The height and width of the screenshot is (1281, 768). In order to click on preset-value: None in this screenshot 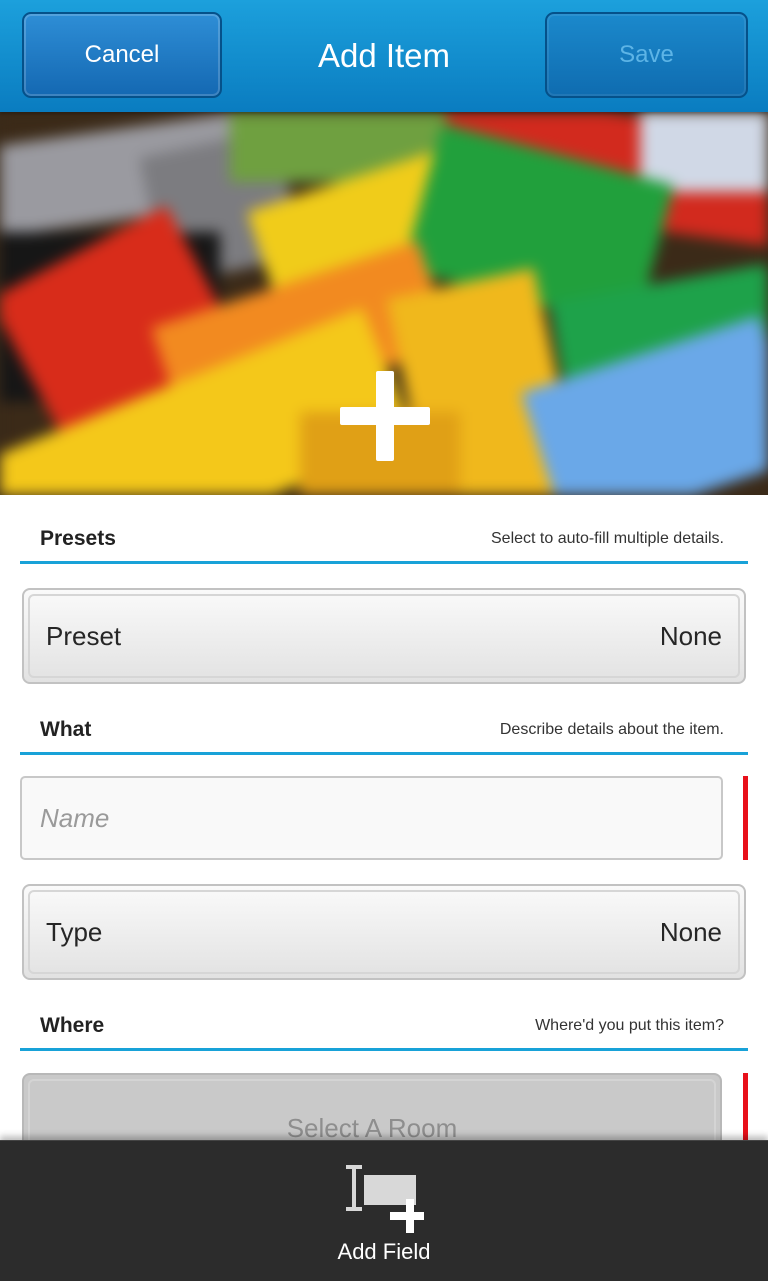, I will do `click(690, 635)`.